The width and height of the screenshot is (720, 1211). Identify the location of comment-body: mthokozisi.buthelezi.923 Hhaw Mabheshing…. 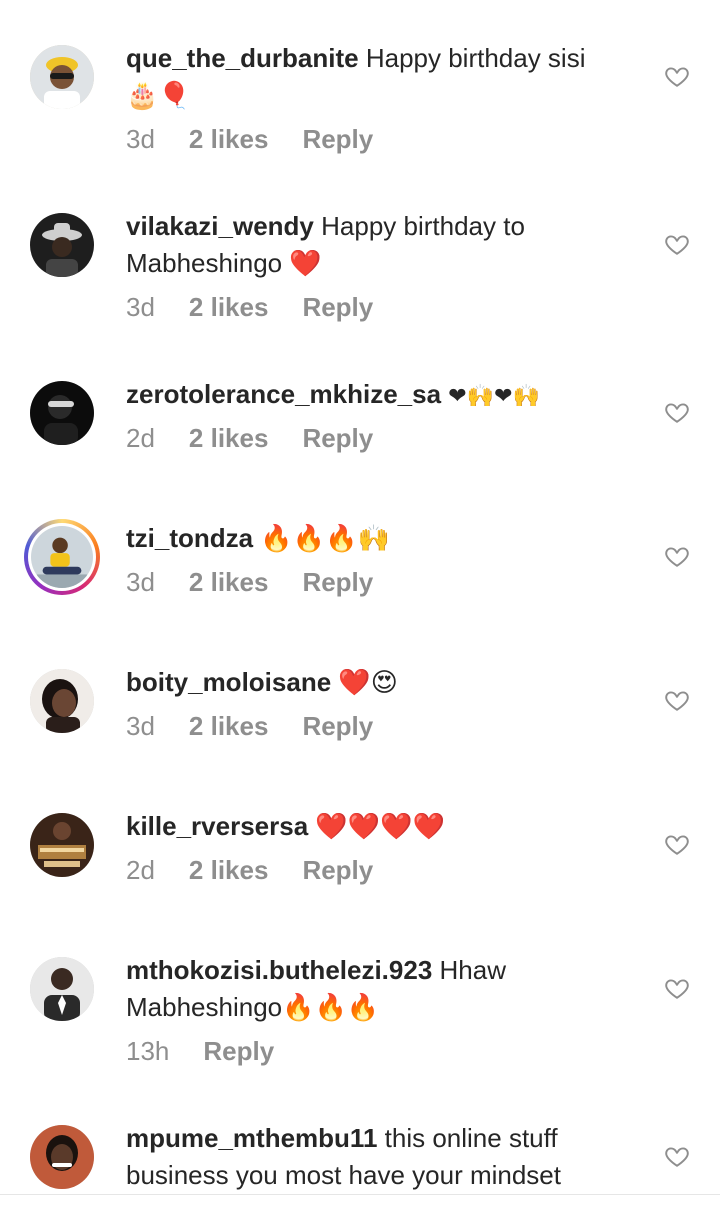
(361, 989).